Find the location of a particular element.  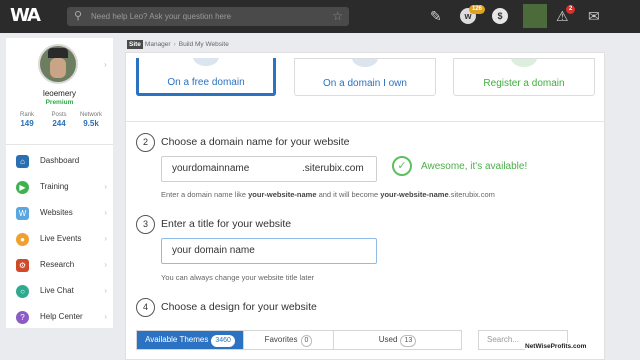

sidebar-item-training: ▶ Training › is located at coordinates (59, 188).